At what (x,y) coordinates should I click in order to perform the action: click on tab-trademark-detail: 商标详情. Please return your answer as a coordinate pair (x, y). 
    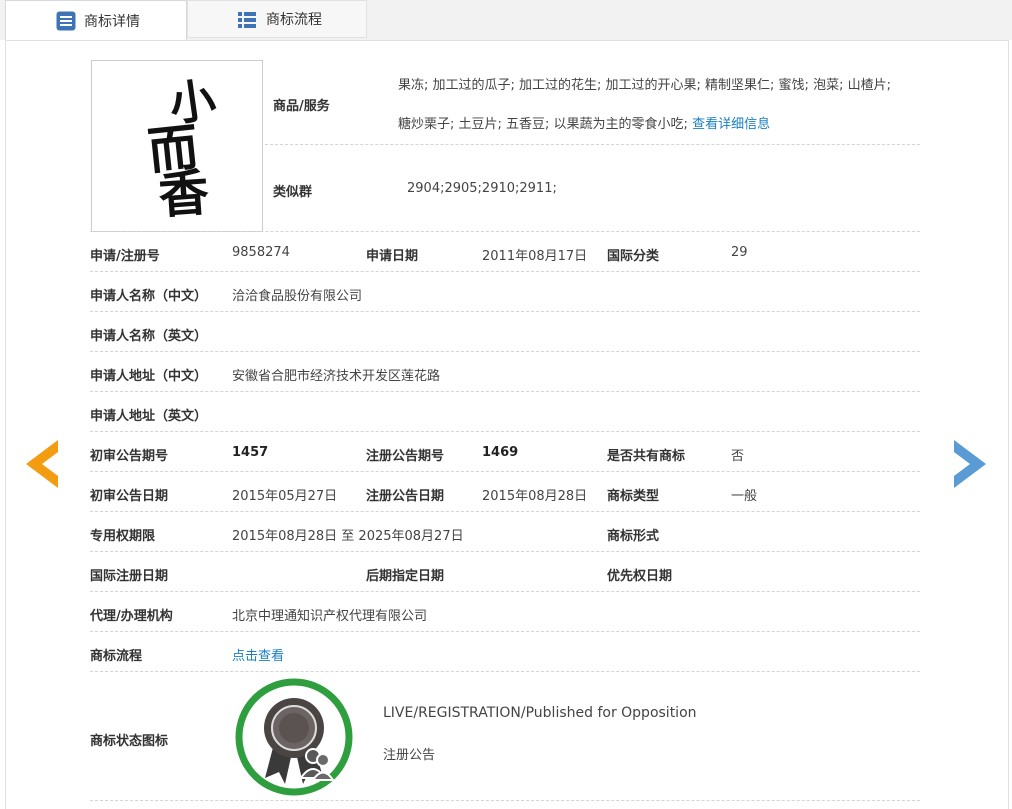
    Looking at the image, I should click on (96, 20).